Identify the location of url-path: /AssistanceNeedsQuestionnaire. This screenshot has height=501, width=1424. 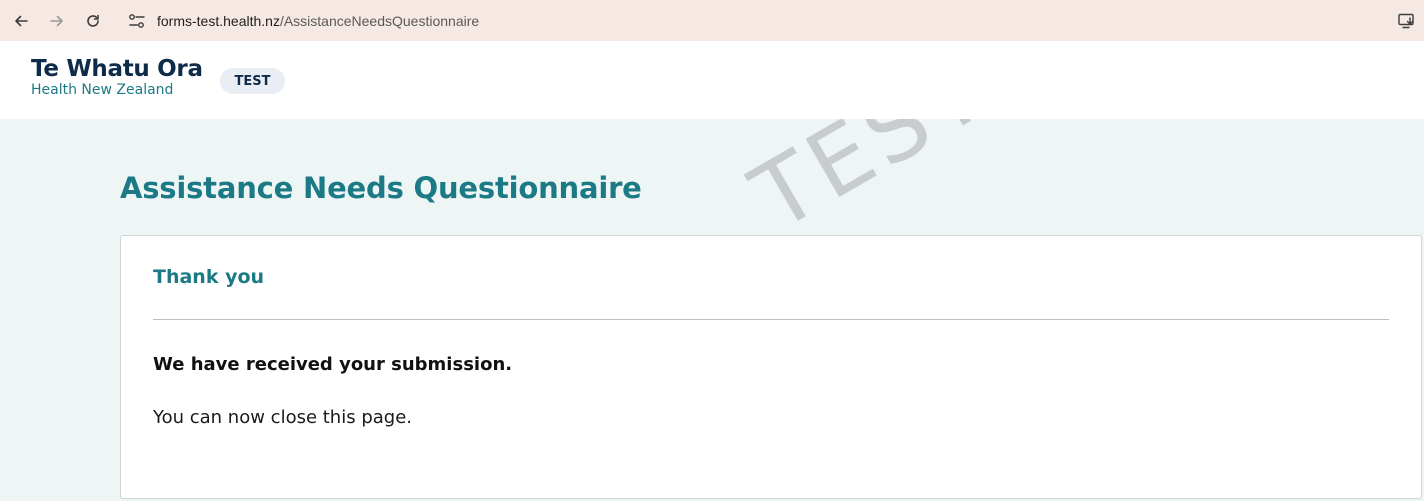
(379, 21).